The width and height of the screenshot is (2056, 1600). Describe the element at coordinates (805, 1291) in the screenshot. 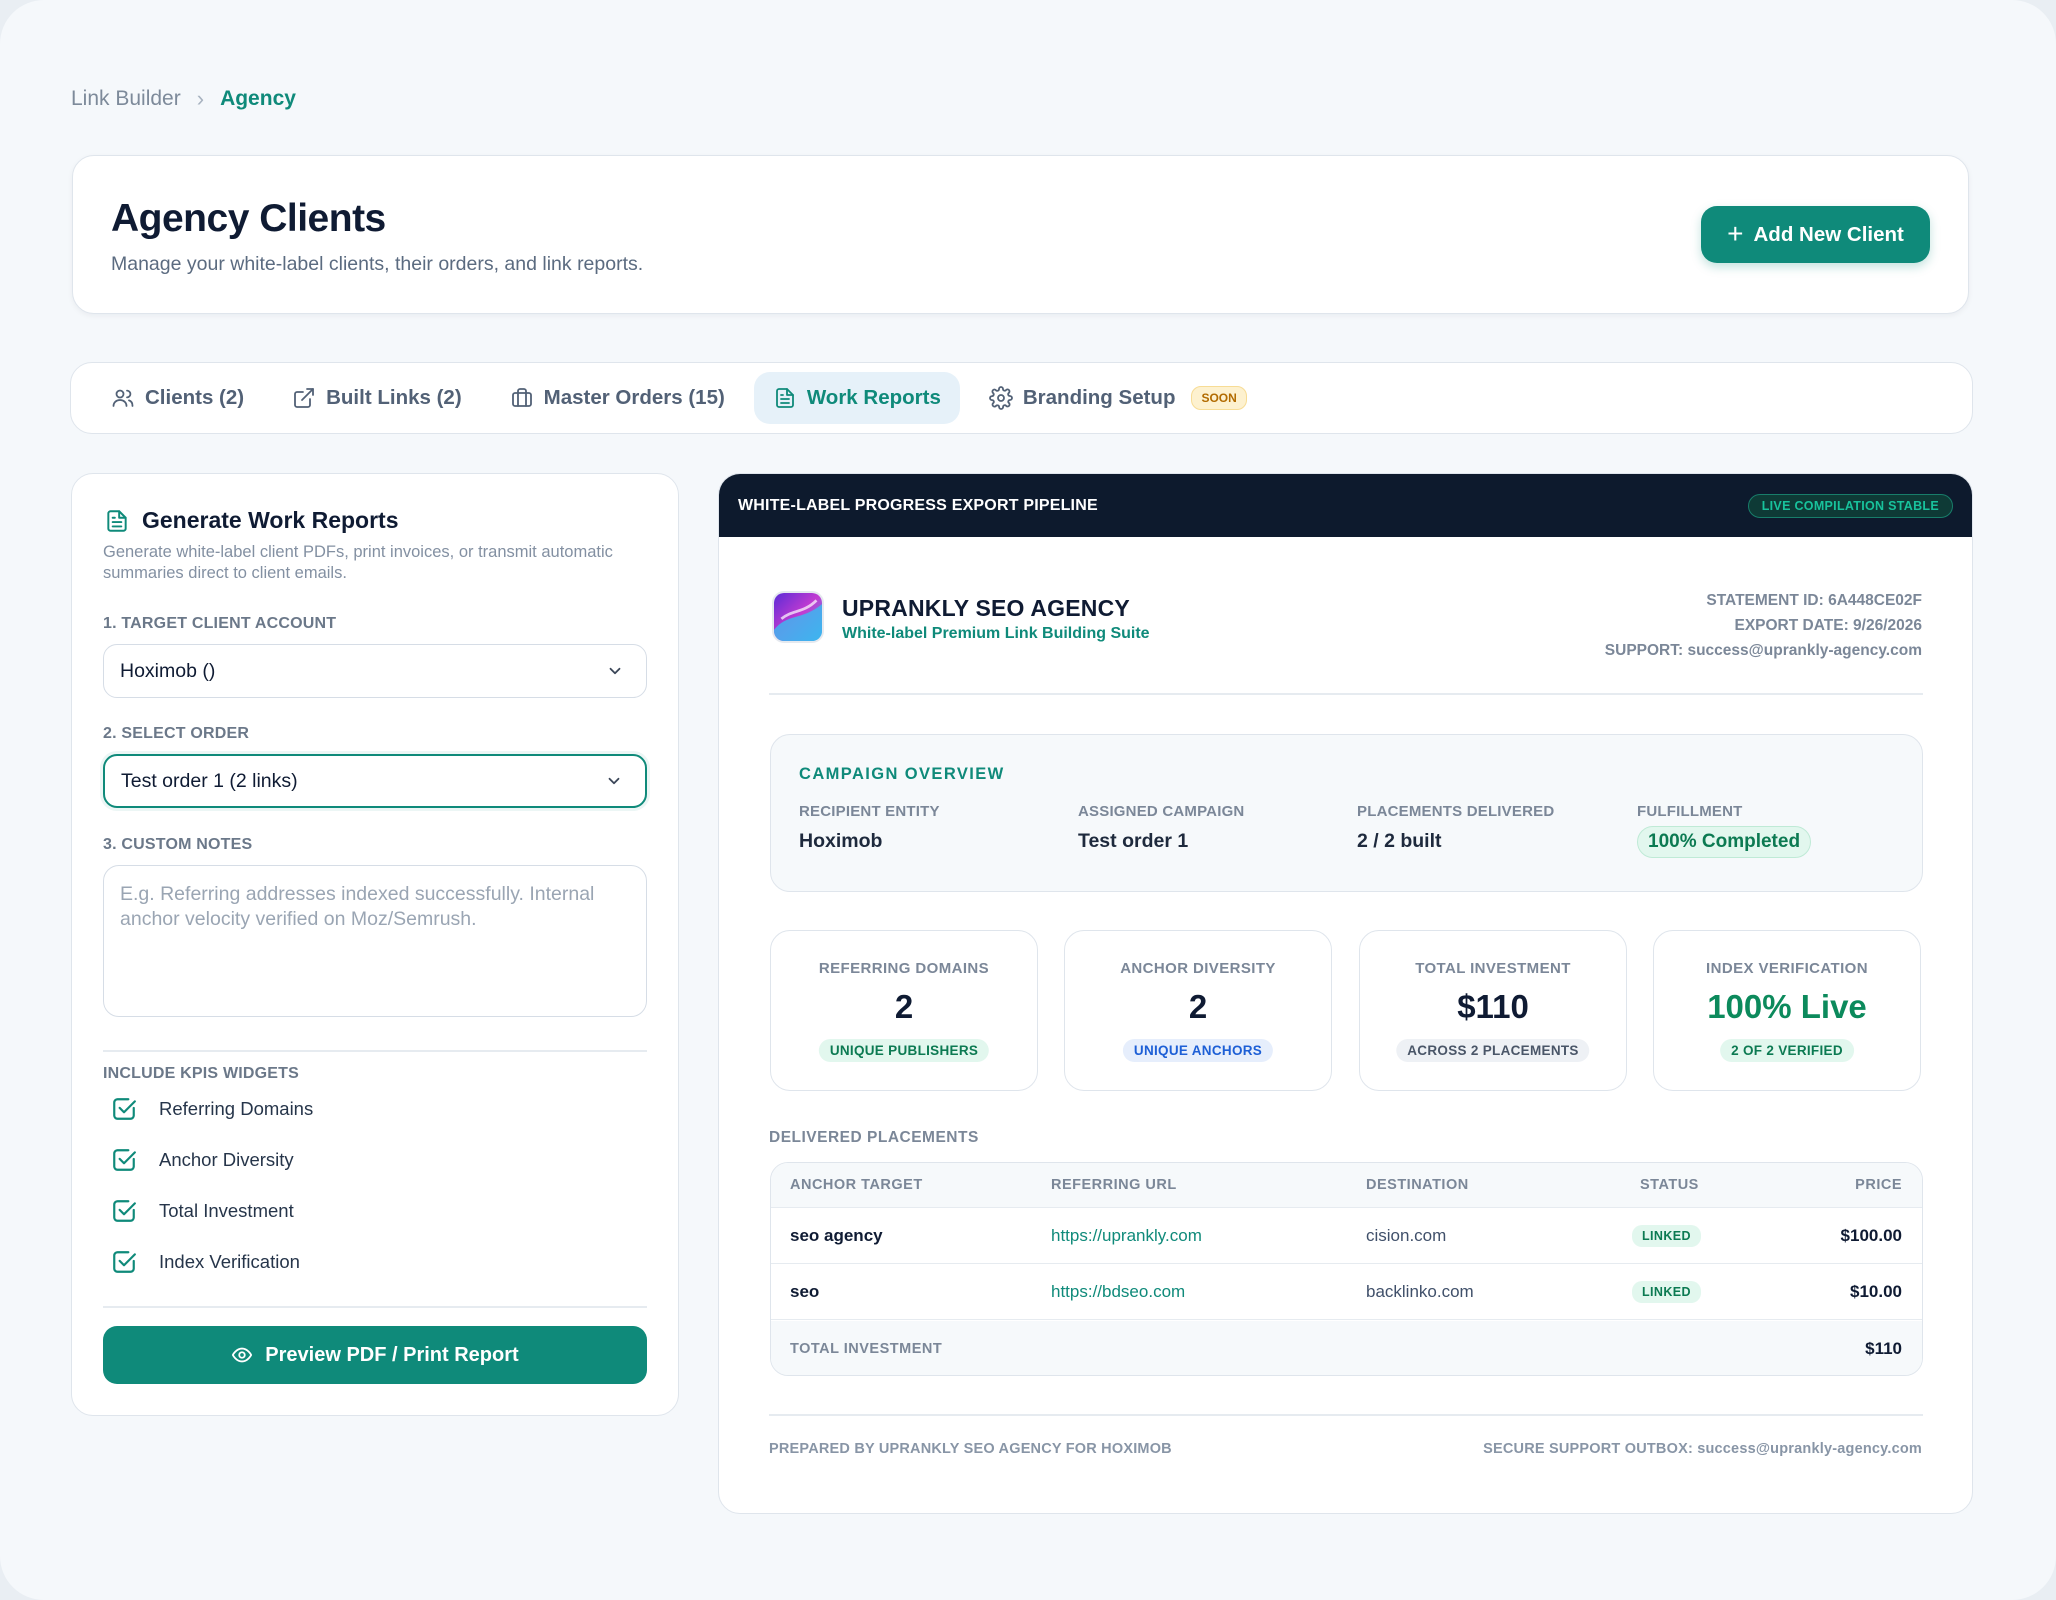

I see `anchor-cell: seo` at that location.